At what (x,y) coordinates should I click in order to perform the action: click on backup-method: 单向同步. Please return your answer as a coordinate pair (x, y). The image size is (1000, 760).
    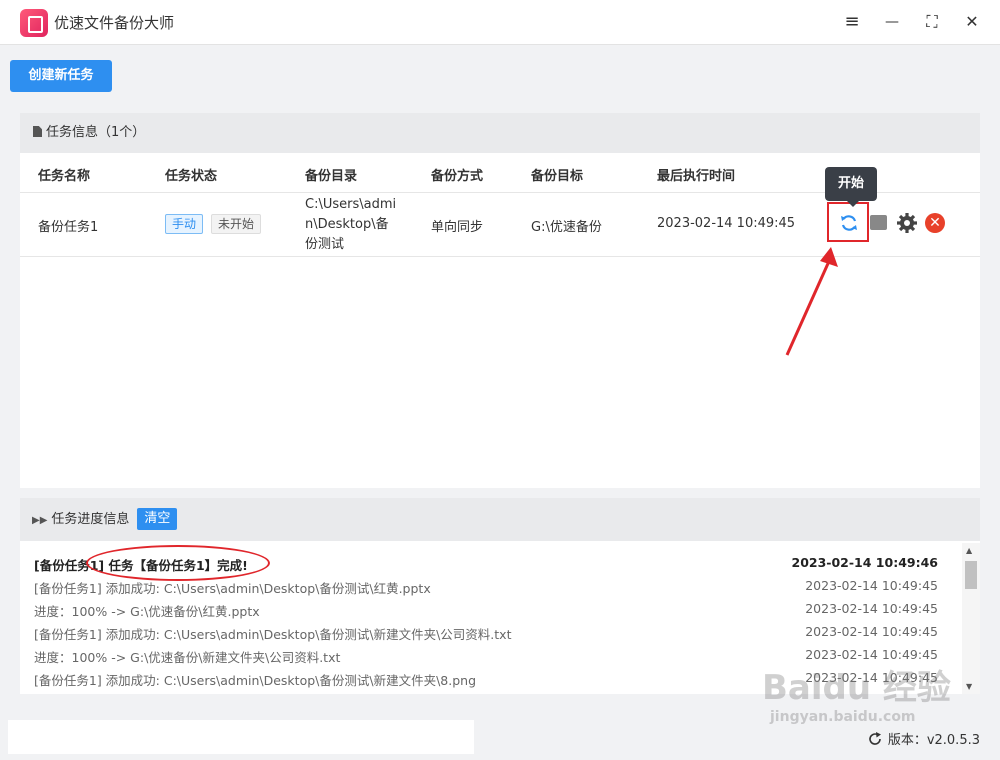
    Looking at the image, I should click on (457, 227).